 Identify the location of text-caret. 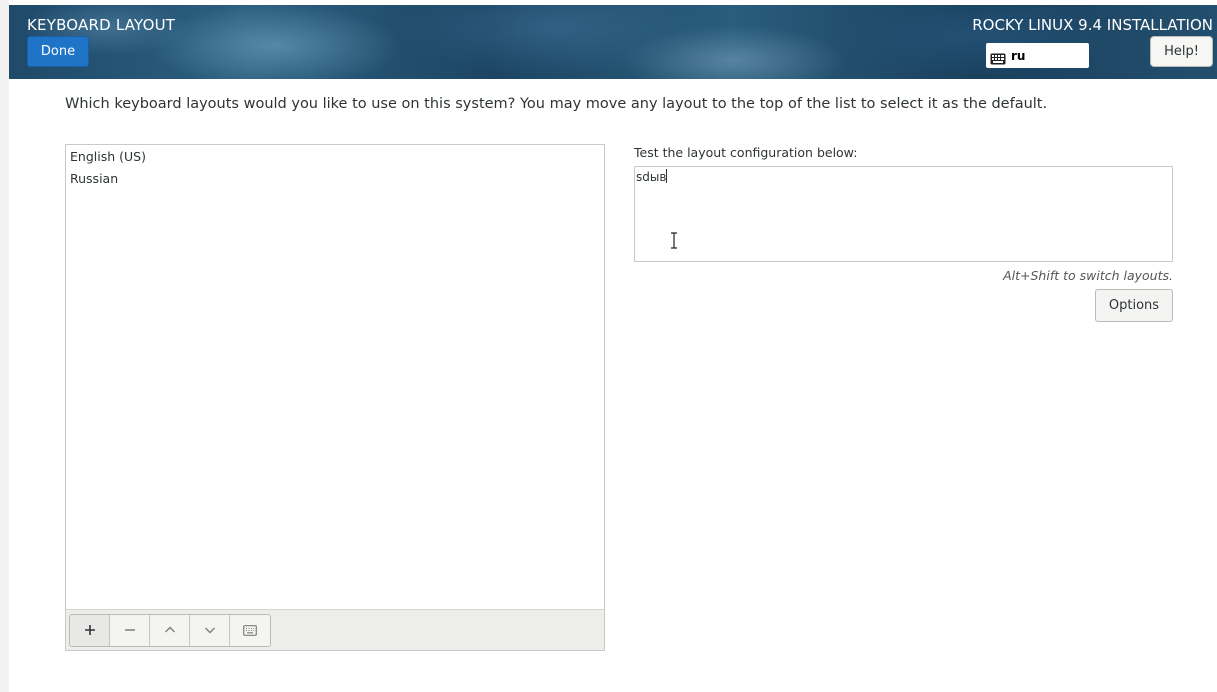
(667, 176).